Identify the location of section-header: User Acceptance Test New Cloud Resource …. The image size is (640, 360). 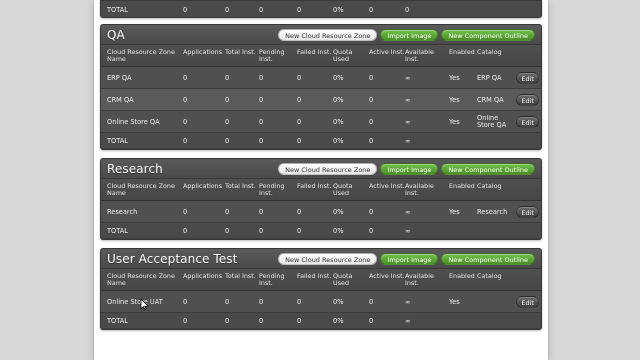
(321, 259).